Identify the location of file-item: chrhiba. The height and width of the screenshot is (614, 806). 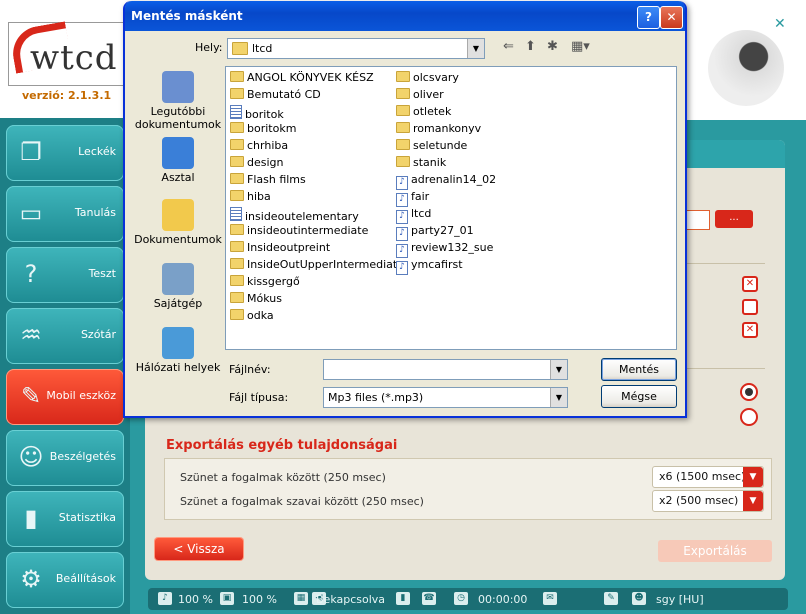
(259, 146).